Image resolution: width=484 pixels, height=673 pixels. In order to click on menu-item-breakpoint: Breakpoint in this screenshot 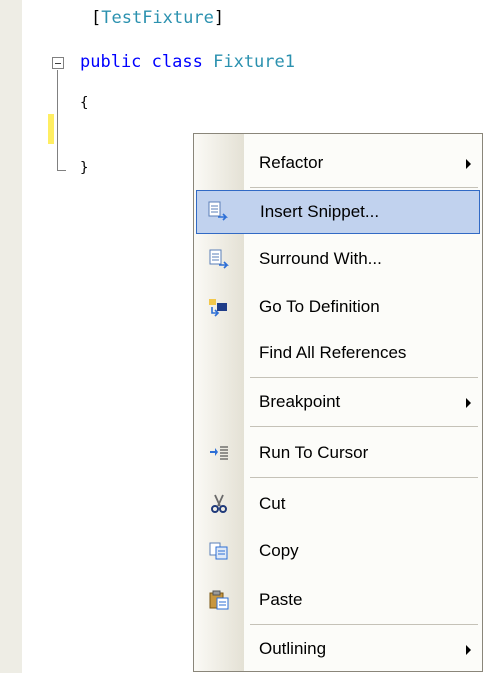, I will do `click(338, 402)`.